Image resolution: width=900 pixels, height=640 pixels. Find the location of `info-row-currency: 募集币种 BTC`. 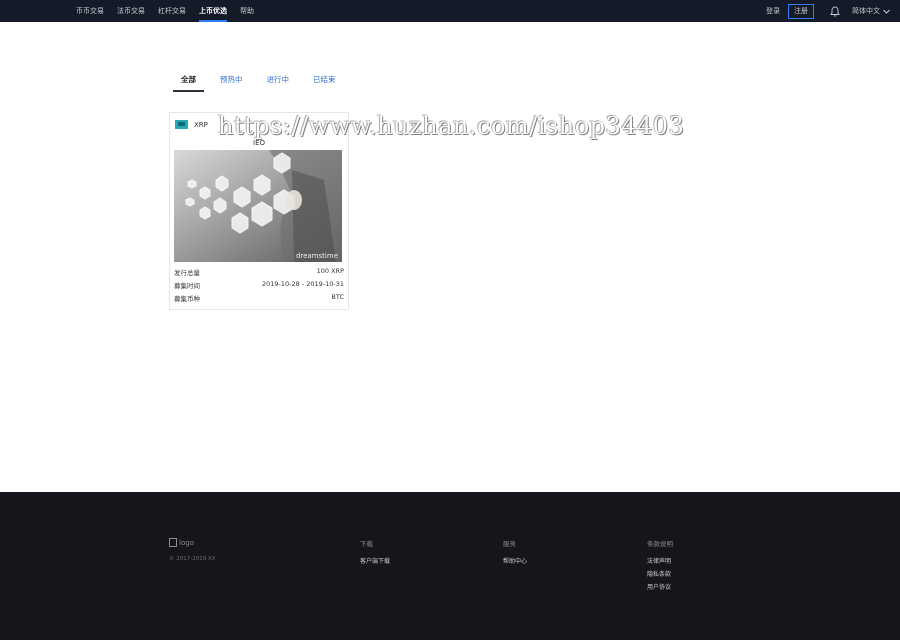

info-row-currency: 募集币种 BTC is located at coordinates (259, 298).